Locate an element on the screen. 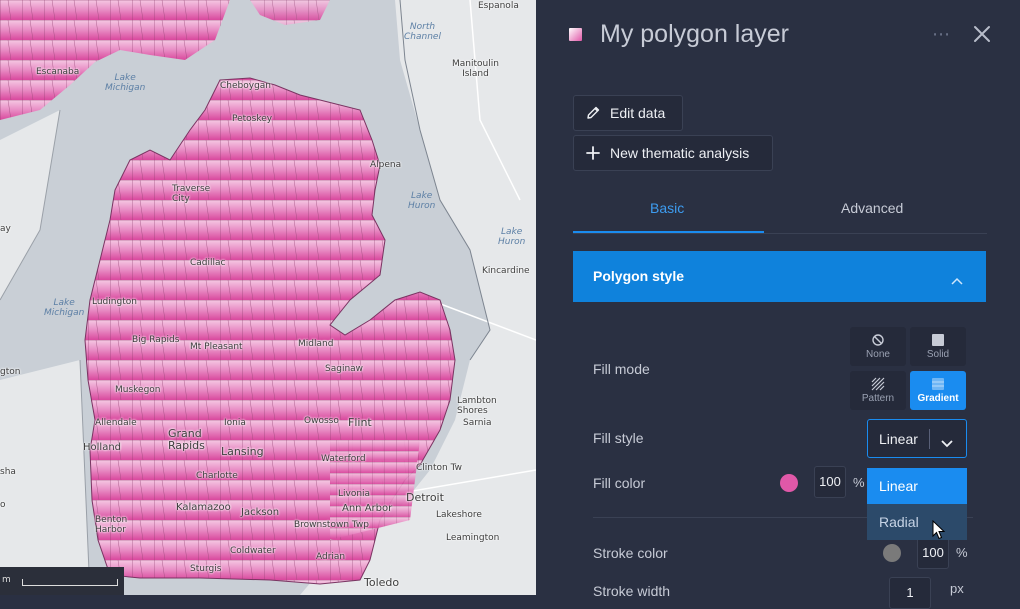  fill-color-swatch is located at coordinates (789, 483).